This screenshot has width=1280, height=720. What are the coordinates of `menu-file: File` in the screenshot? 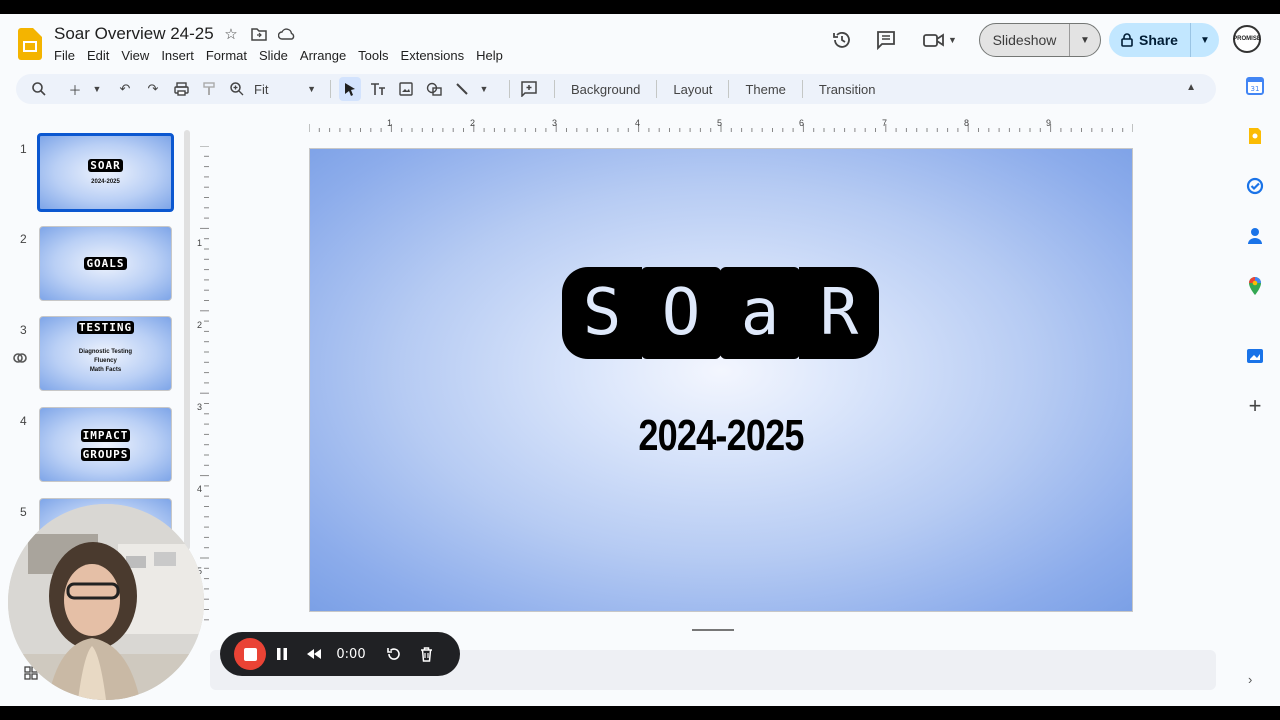 It's located at (64, 55).